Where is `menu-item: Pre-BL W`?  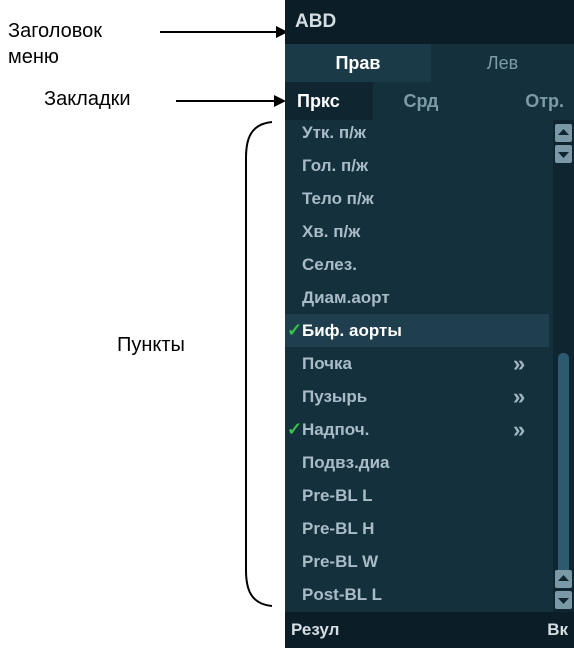
menu-item: Pre-BL W is located at coordinates (417, 561).